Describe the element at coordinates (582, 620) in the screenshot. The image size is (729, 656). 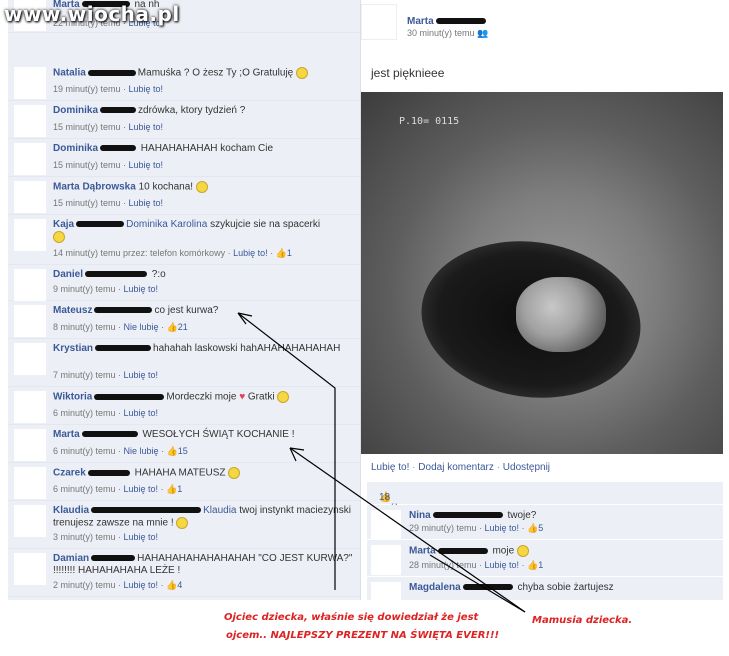
I see `mother-annotation: Mamusia dziecka.` at that location.